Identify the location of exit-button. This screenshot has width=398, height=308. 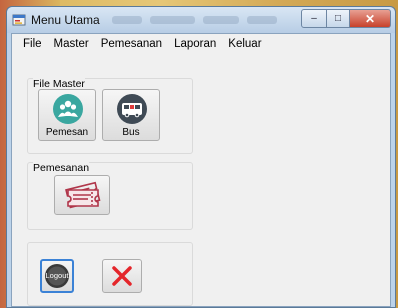
(122, 276).